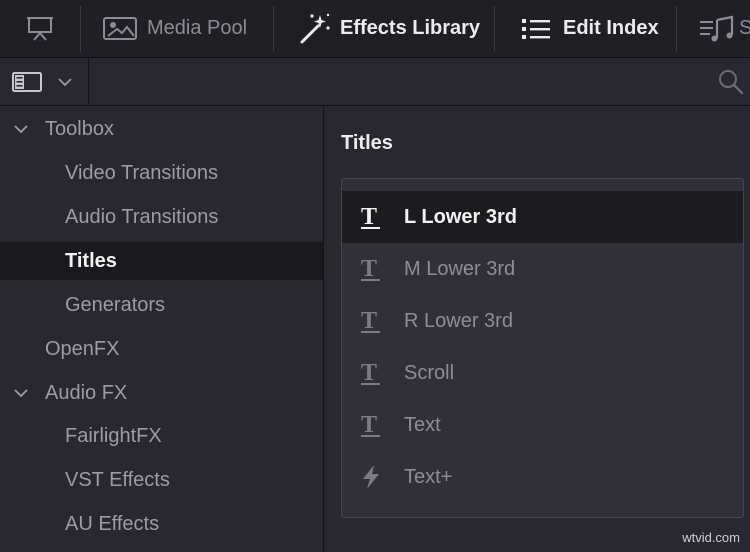 The image size is (750, 552). Describe the element at coordinates (460, 216) in the screenshot. I see `list-item-label: L Lower 3rd` at that location.